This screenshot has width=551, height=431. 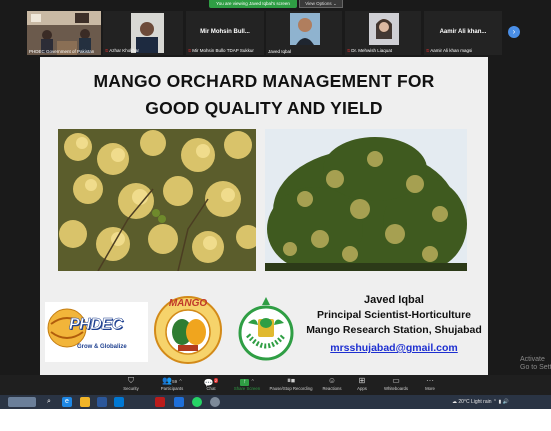 What do you see at coordinates (188, 328) in the screenshot?
I see `mango-research-institute-logo: MANGO` at bounding box center [188, 328].